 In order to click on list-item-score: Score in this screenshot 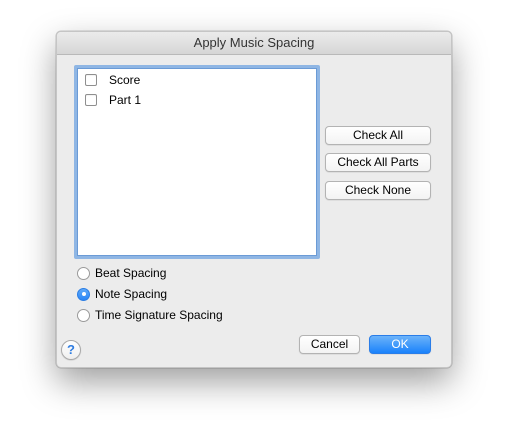, I will do `click(112, 80)`.